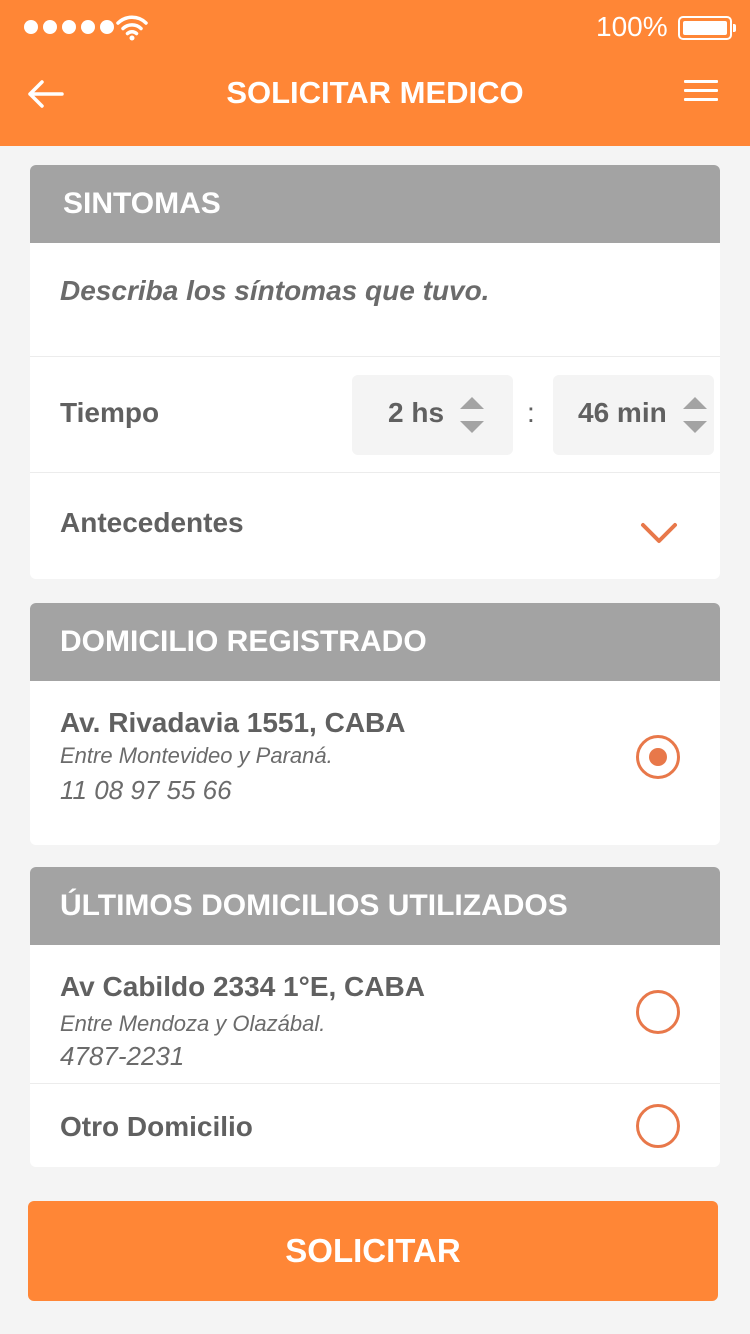  What do you see at coordinates (375, 642) in the screenshot?
I see `domicilio-registrado-heading: DOMICILIO REGISTRADO` at bounding box center [375, 642].